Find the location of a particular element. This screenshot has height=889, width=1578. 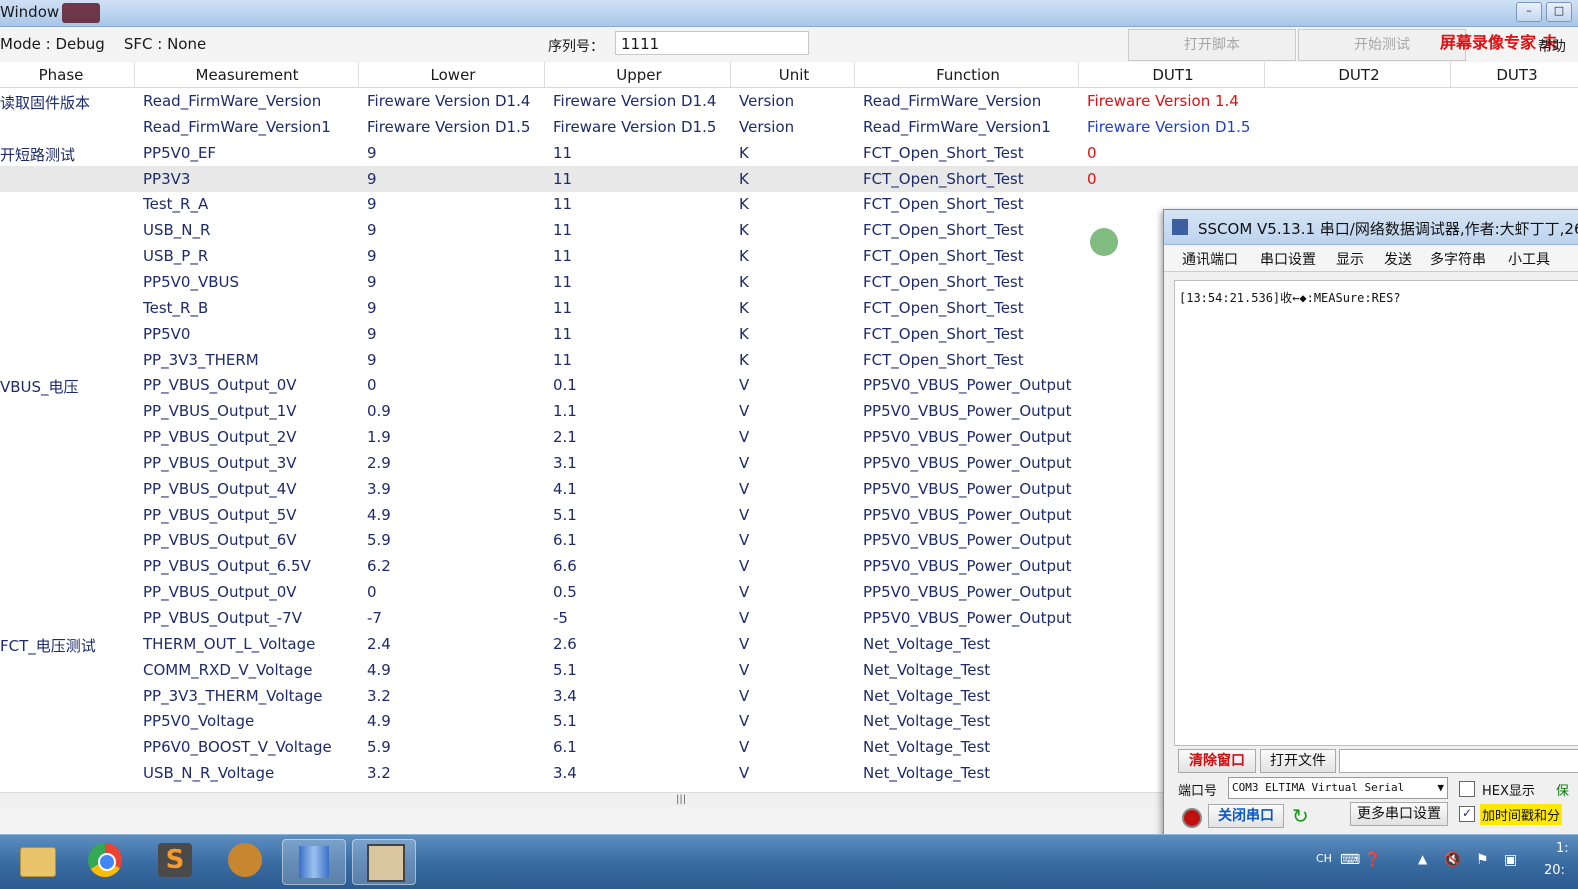

cell-measurement: THERM_OUT_L_Voltage is located at coordinates (229, 643).